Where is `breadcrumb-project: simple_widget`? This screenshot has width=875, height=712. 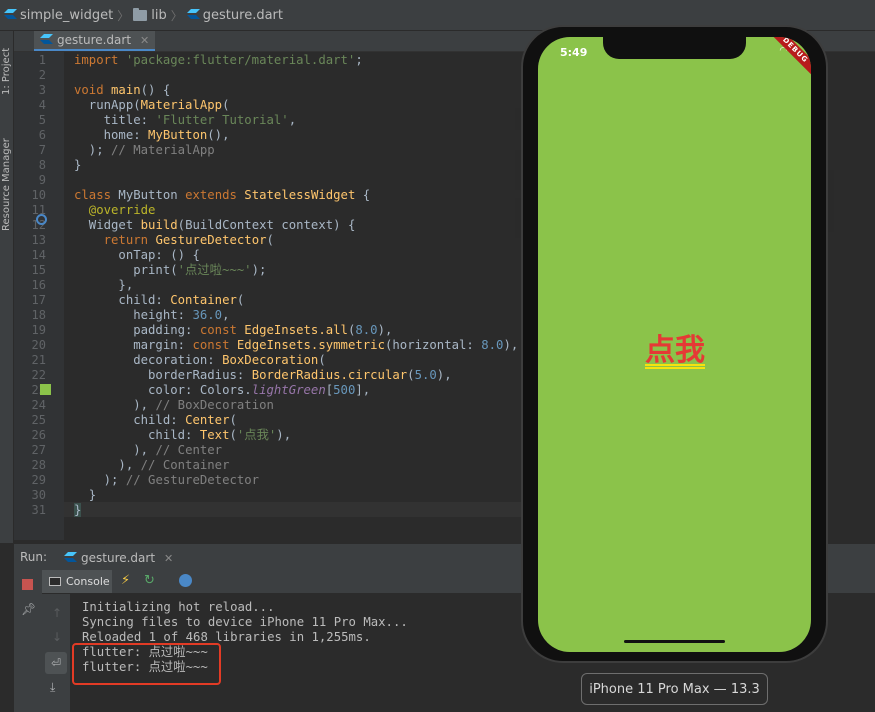 breadcrumb-project: simple_widget is located at coordinates (58, 15).